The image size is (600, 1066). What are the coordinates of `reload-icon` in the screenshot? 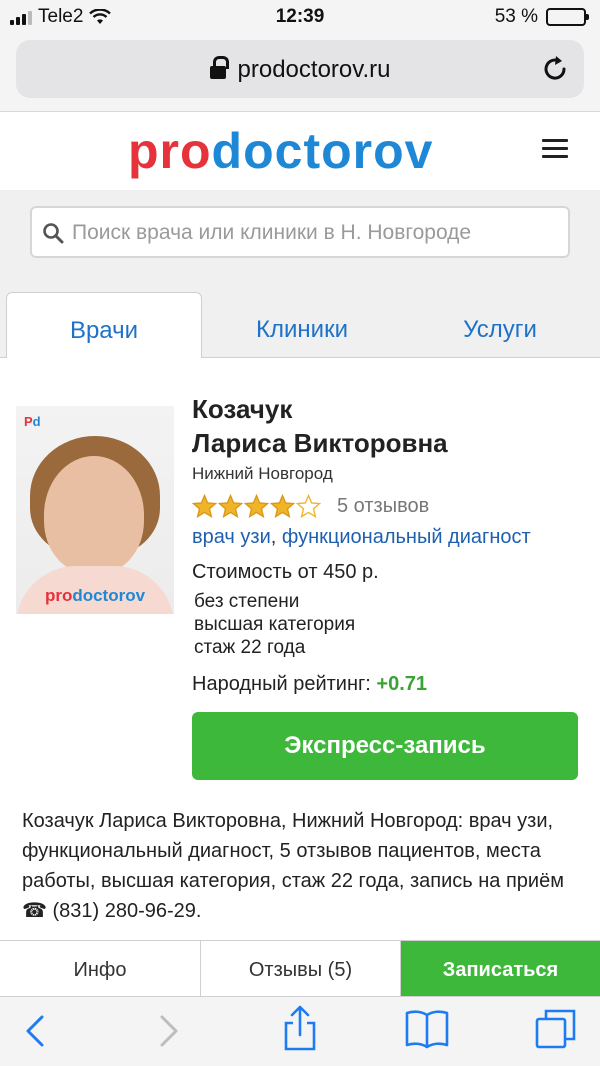 It's located at (555, 69).